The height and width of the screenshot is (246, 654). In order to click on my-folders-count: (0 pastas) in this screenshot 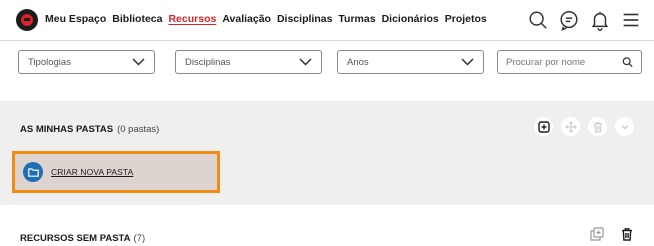, I will do `click(138, 129)`.